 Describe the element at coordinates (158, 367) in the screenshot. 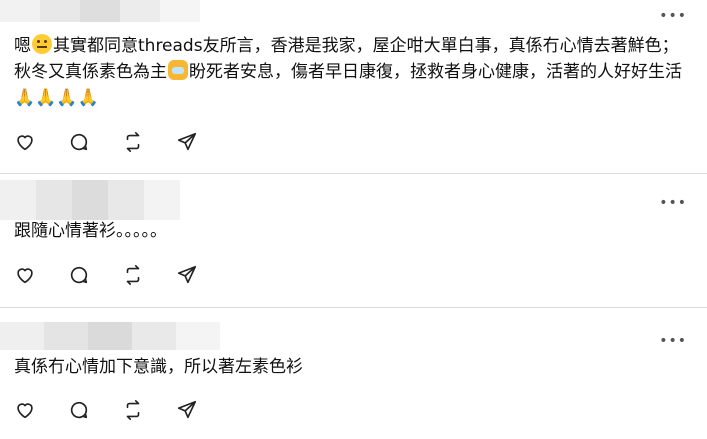

I see `post-text: 真係冇心情加下意識，所以著左素色衫` at that location.